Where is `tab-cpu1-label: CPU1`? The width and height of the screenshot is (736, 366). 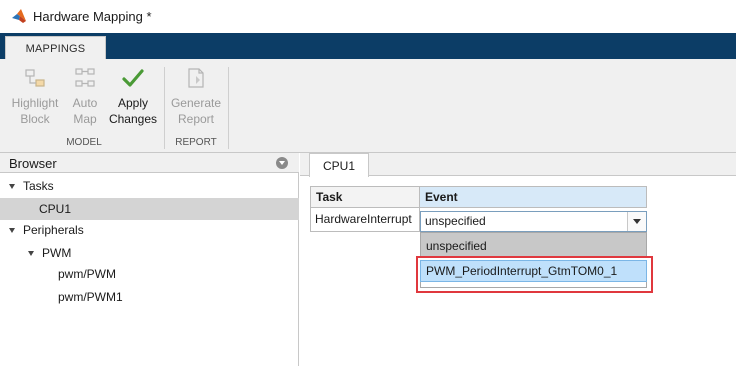
tab-cpu1-label: CPU1 is located at coordinates (338, 165).